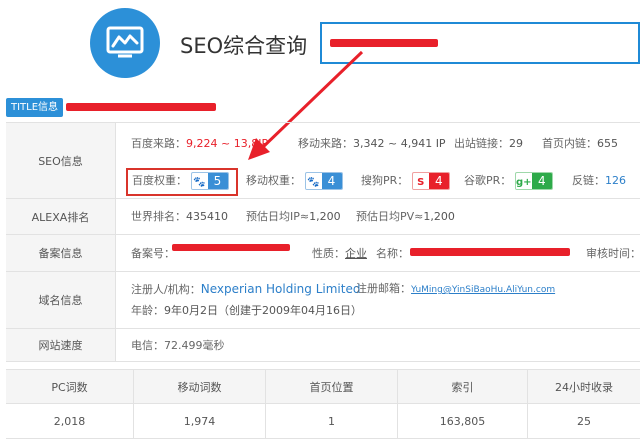  Describe the element at coordinates (200, 386) in the screenshot. I see `stats-header-cell: 移动词数` at that location.